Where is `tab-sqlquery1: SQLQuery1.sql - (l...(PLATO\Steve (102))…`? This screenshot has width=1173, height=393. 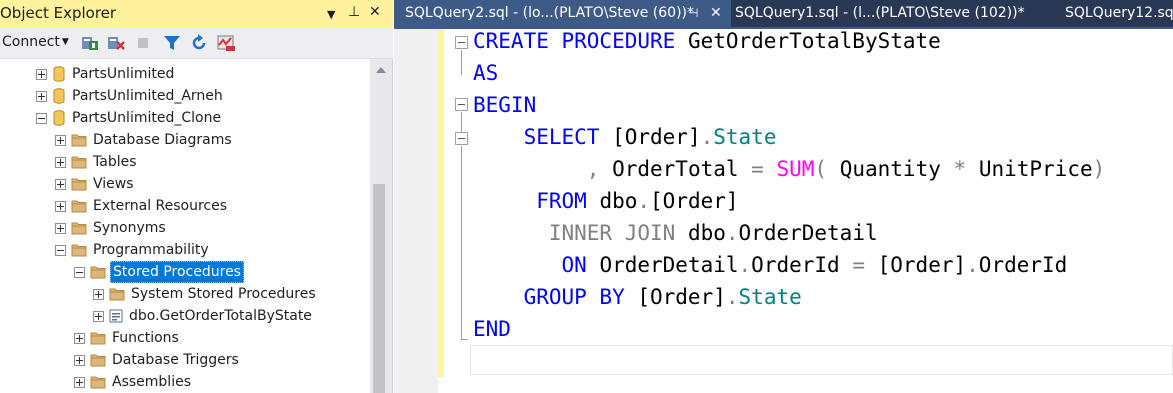
tab-sqlquery1: SQLQuery1.sql - (l...(PLATO\Steve (102))… is located at coordinates (880, 13).